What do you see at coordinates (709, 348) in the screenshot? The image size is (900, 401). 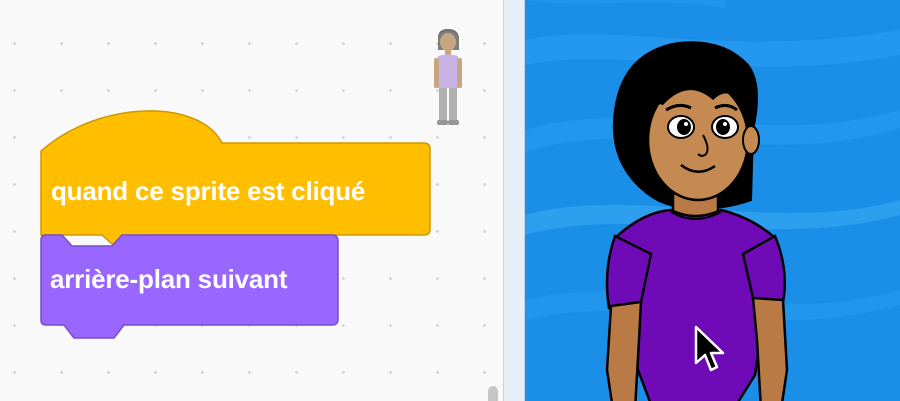 I see `arrow-cursor-icon` at bounding box center [709, 348].